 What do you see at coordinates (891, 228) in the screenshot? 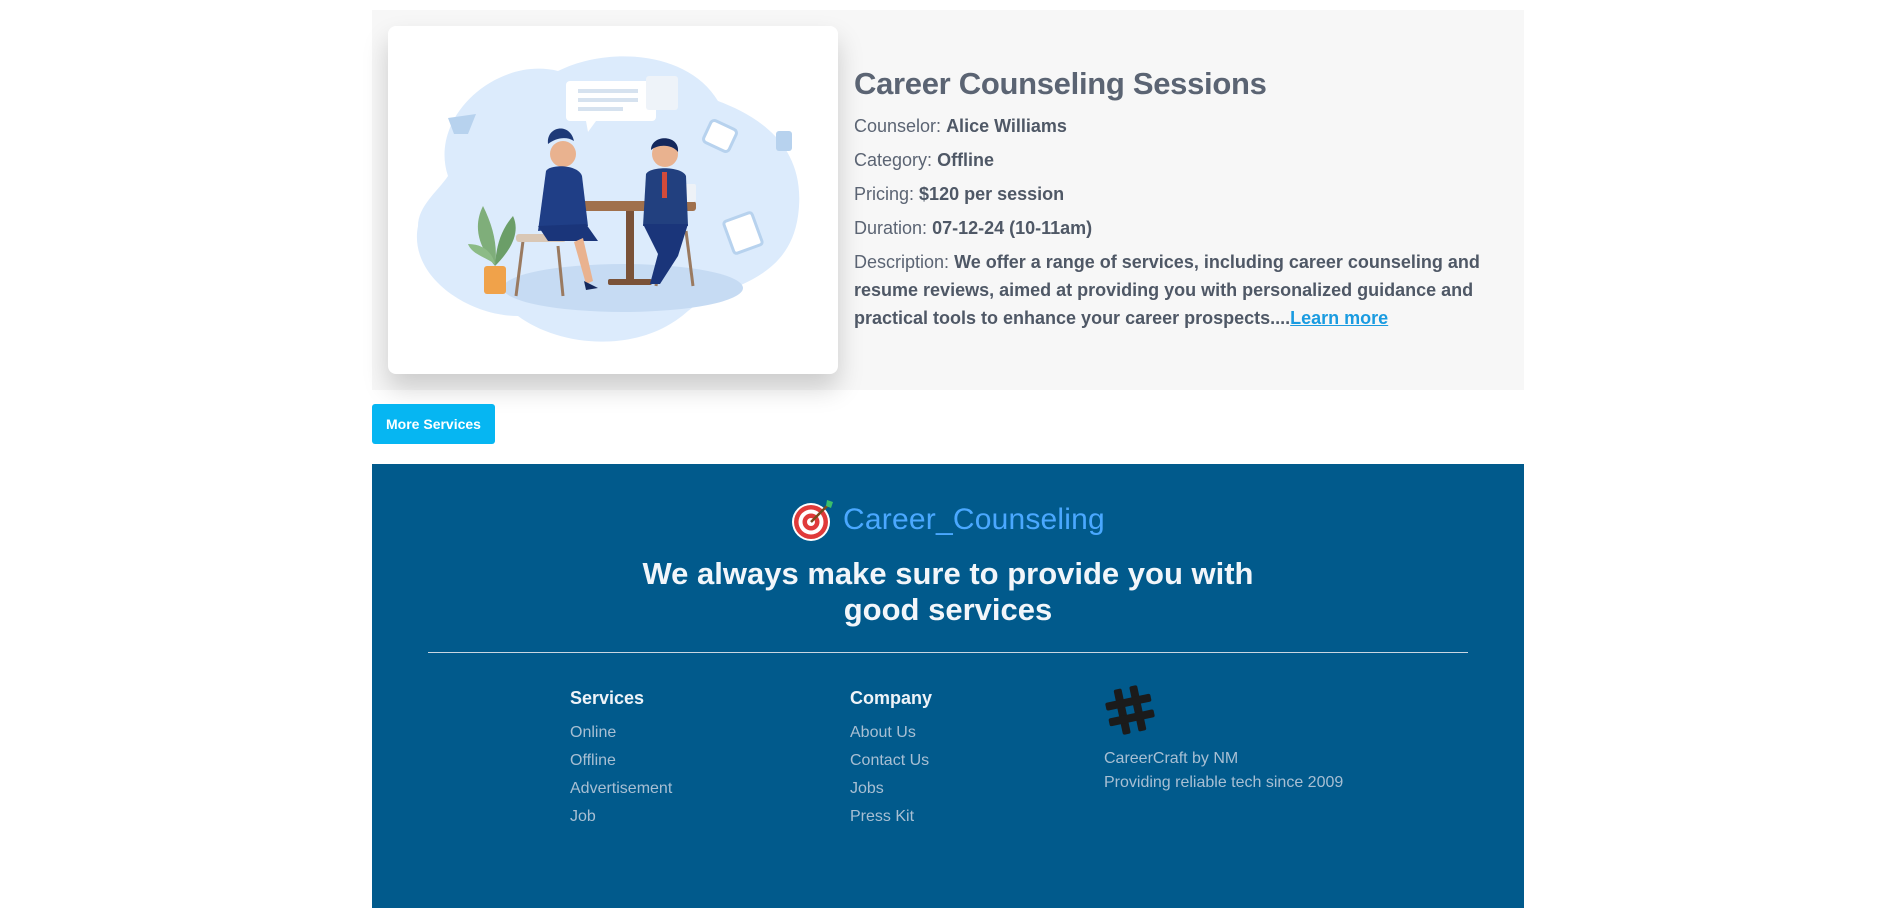
I see `duration-label: Duration:` at bounding box center [891, 228].